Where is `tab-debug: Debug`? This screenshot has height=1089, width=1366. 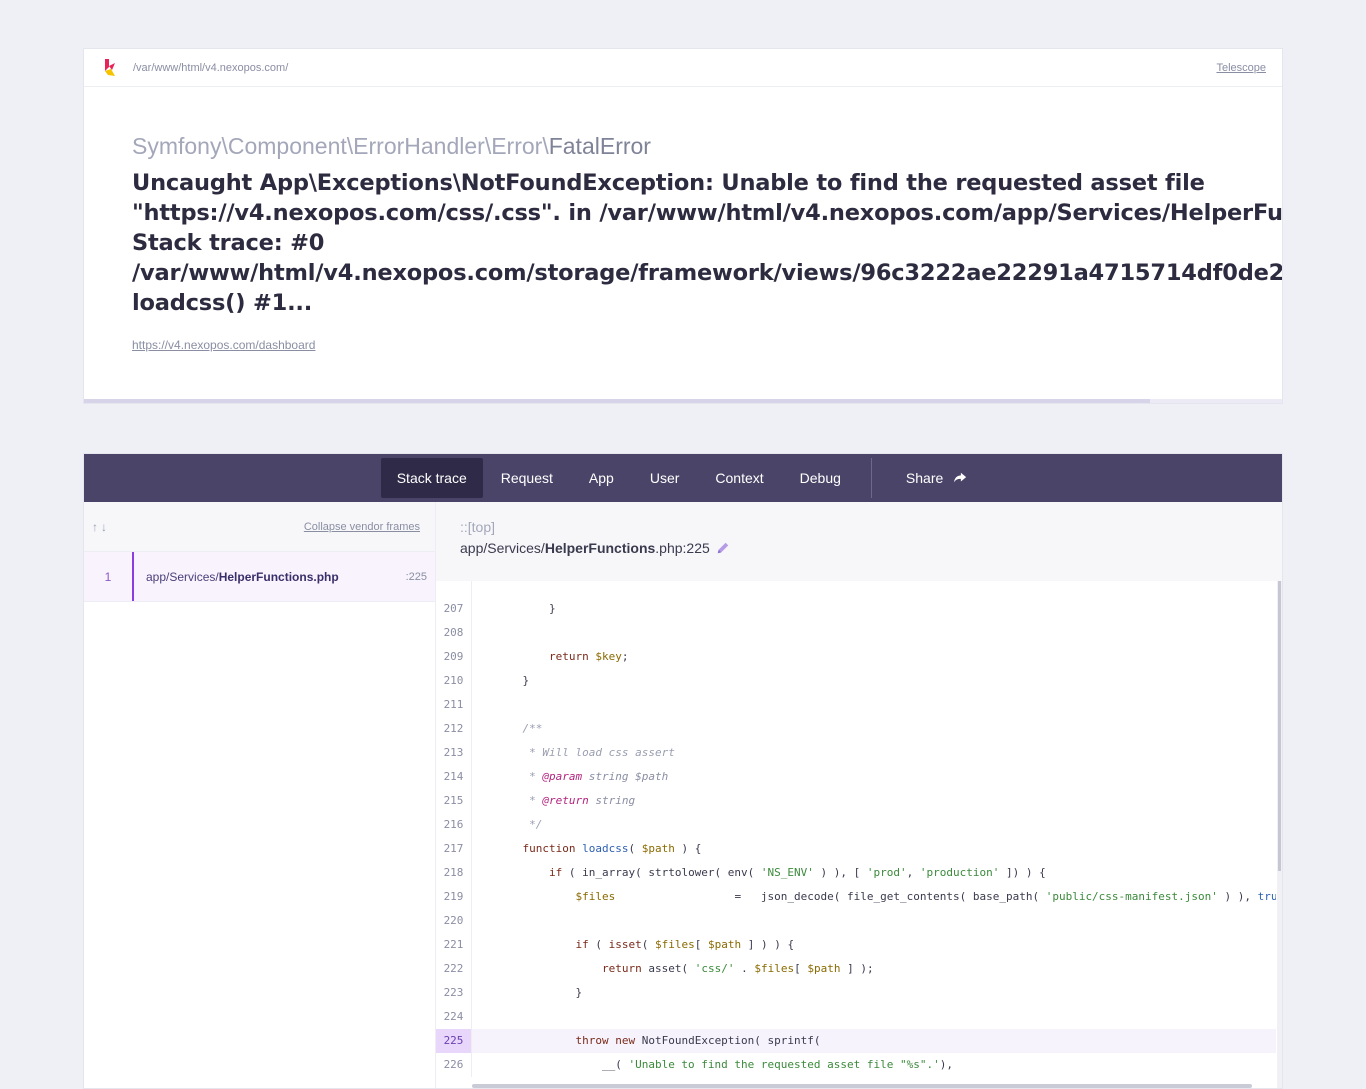
tab-debug: Debug is located at coordinates (820, 478).